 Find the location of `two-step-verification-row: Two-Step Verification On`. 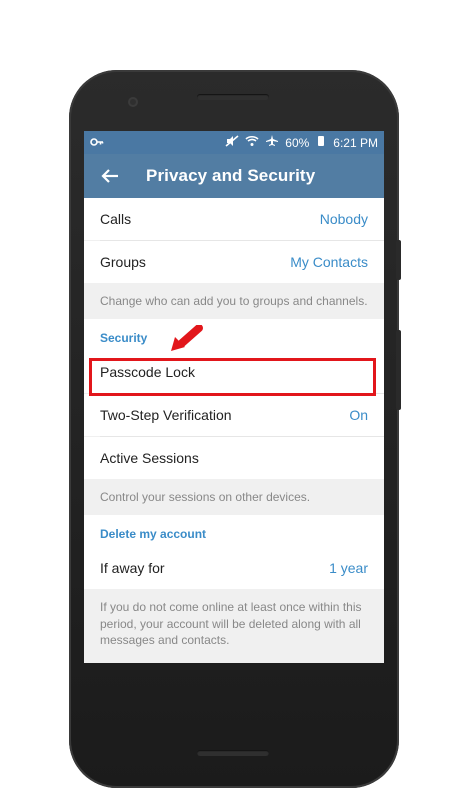

two-step-verification-row: Two-Step Verification On is located at coordinates (234, 415).